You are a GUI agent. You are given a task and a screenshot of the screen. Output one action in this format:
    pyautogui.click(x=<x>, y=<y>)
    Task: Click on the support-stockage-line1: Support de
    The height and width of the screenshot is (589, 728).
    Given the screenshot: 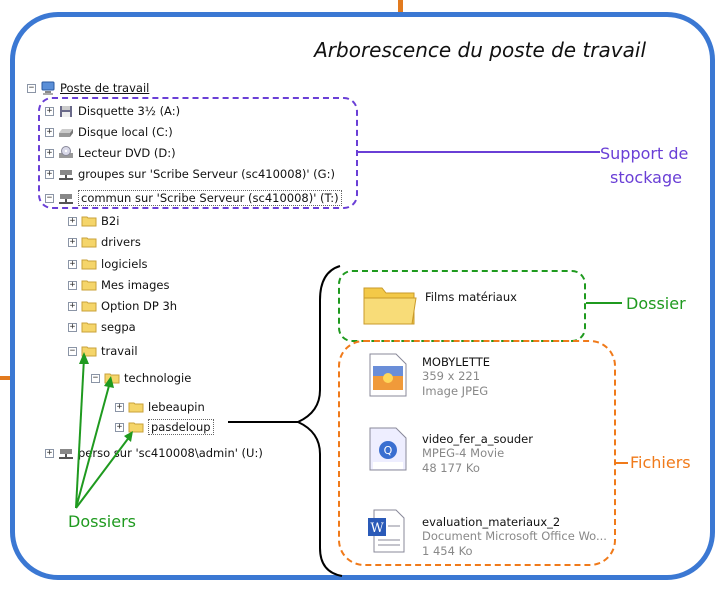 What is the action you would take?
    pyautogui.click(x=644, y=153)
    